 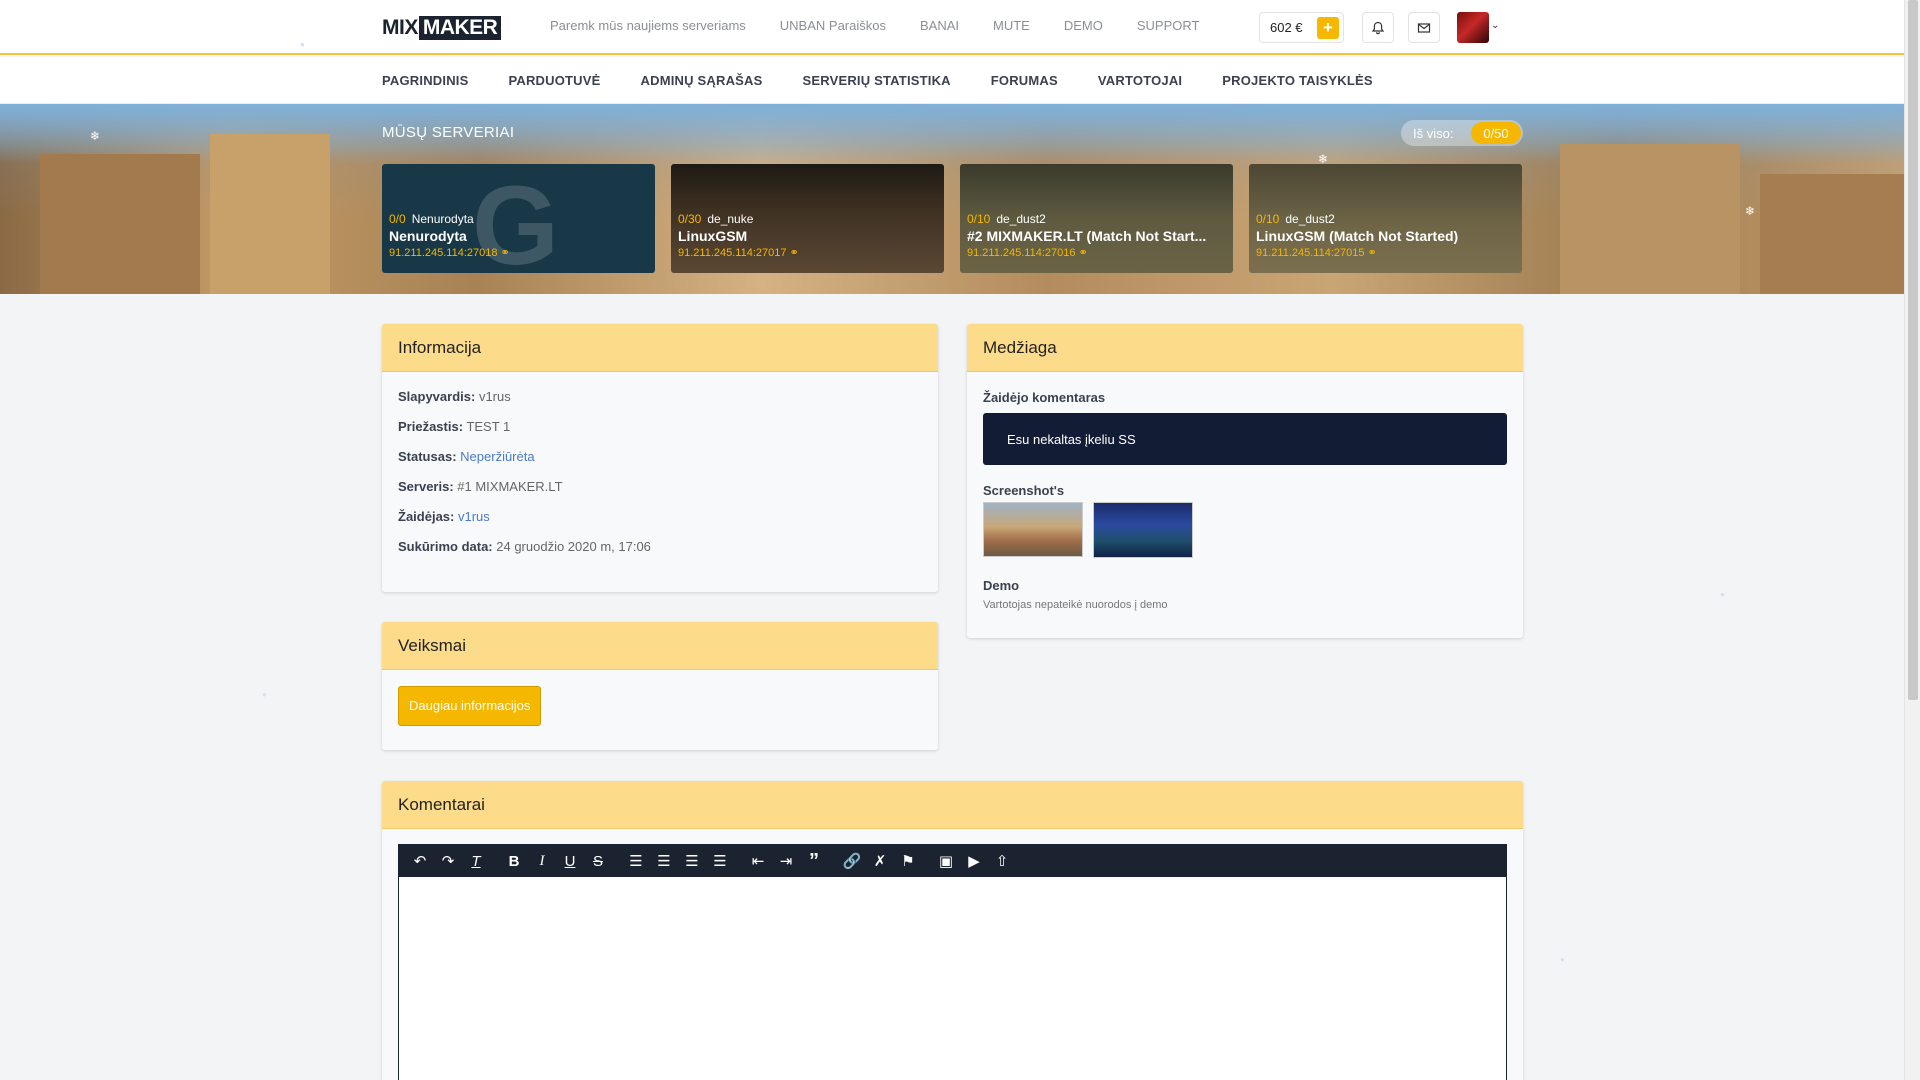 What do you see at coordinates (660, 646) in the screenshot?
I see `actions-card-title: Veiksmai` at bounding box center [660, 646].